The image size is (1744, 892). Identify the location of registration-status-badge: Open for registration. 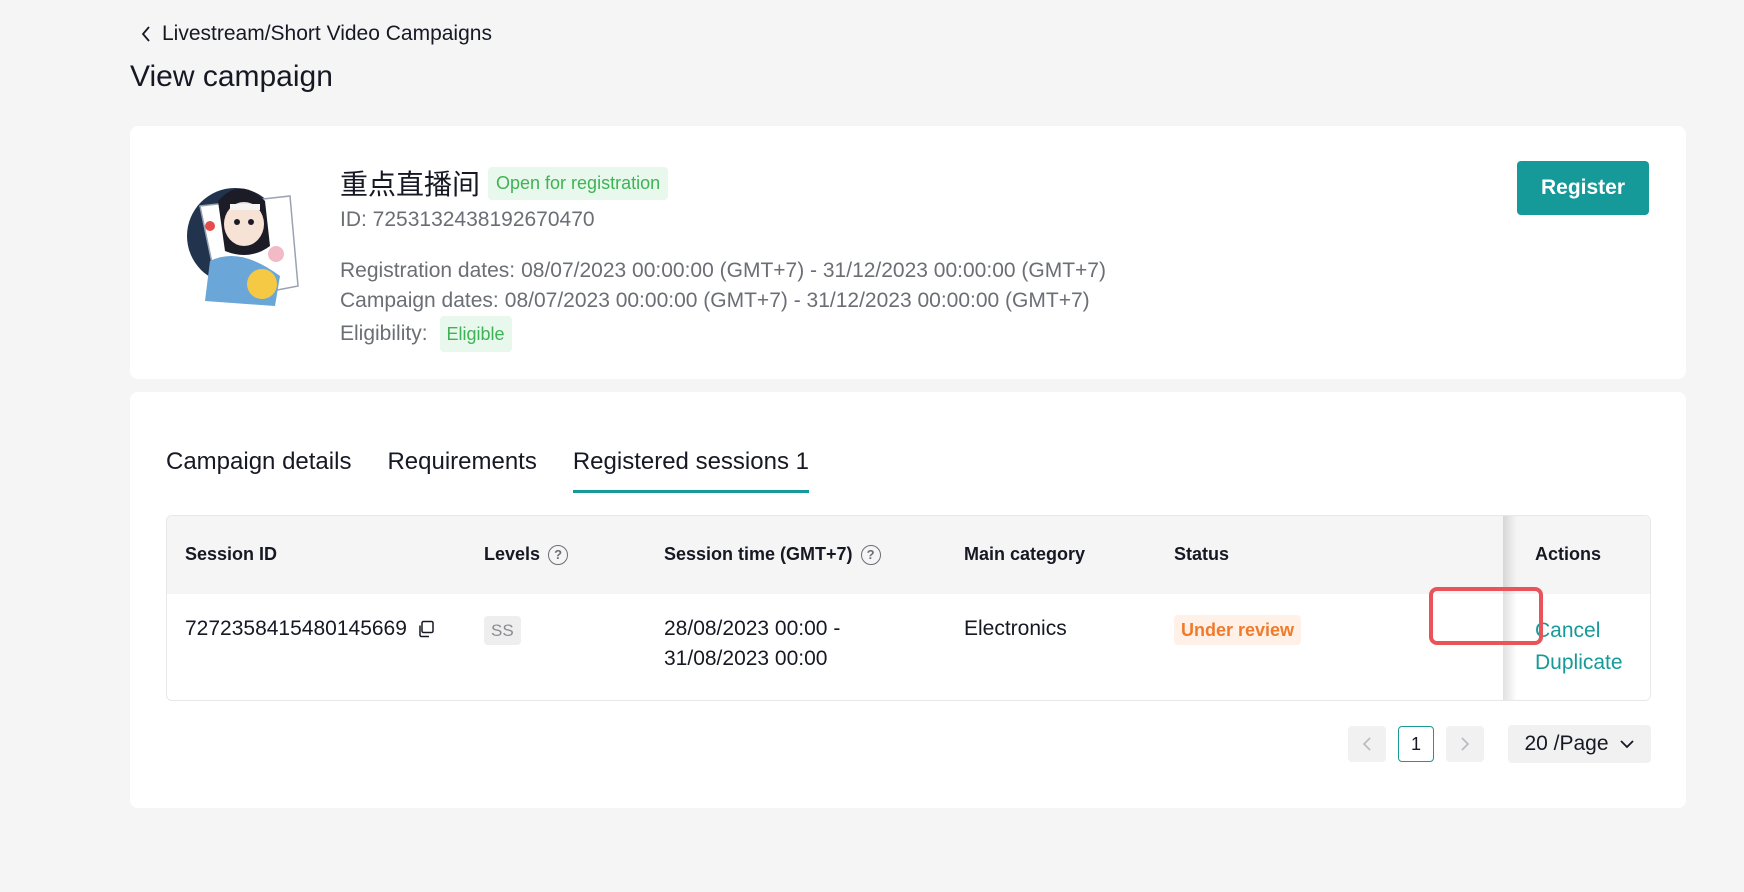
(578, 183).